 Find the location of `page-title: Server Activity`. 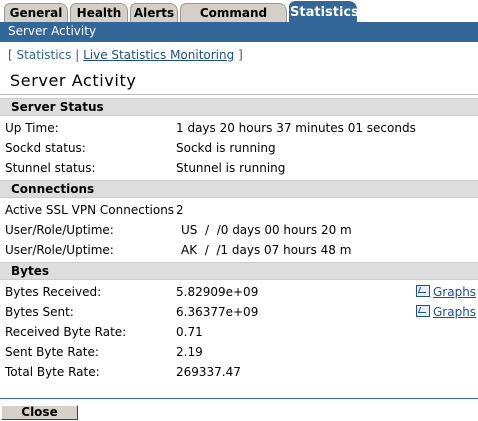

page-title: Server Activity is located at coordinates (73, 80).